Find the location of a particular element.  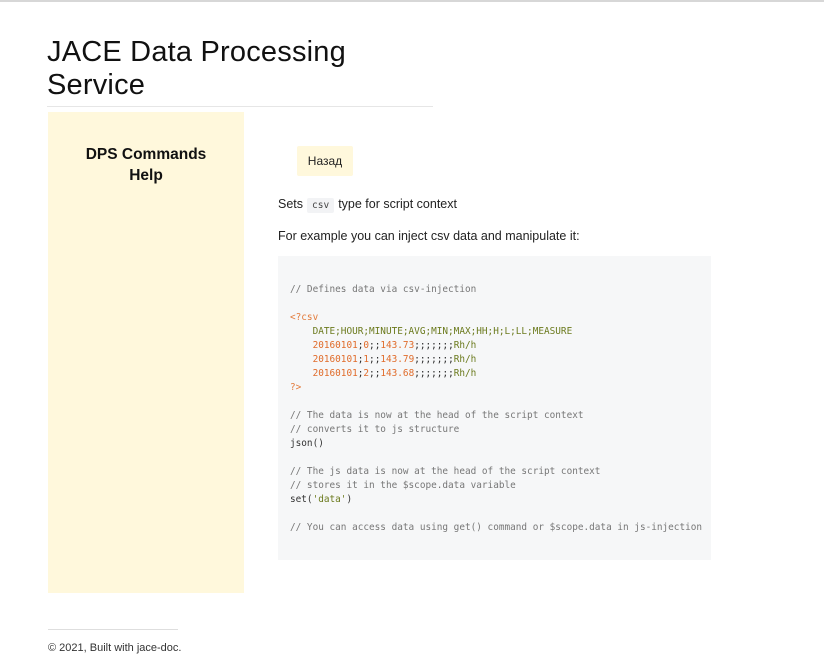

footer-divider is located at coordinates (113, 629).